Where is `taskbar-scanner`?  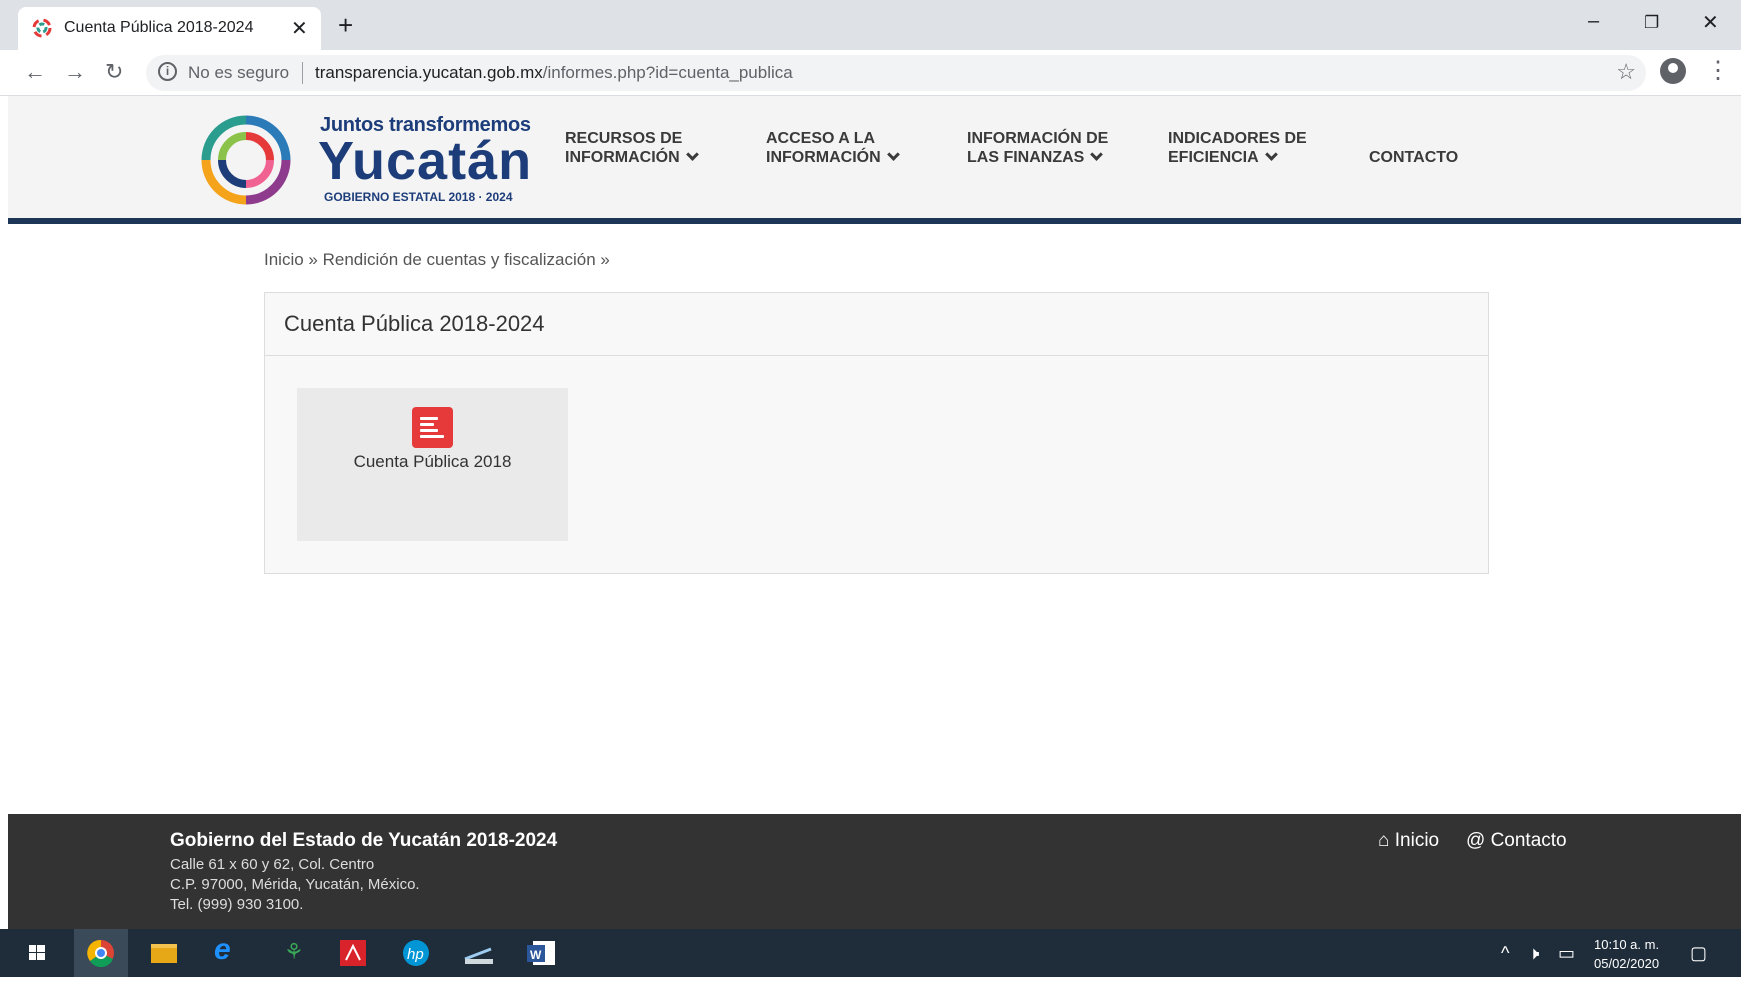
taskbar-scanner is located at coordinates (479, 953).